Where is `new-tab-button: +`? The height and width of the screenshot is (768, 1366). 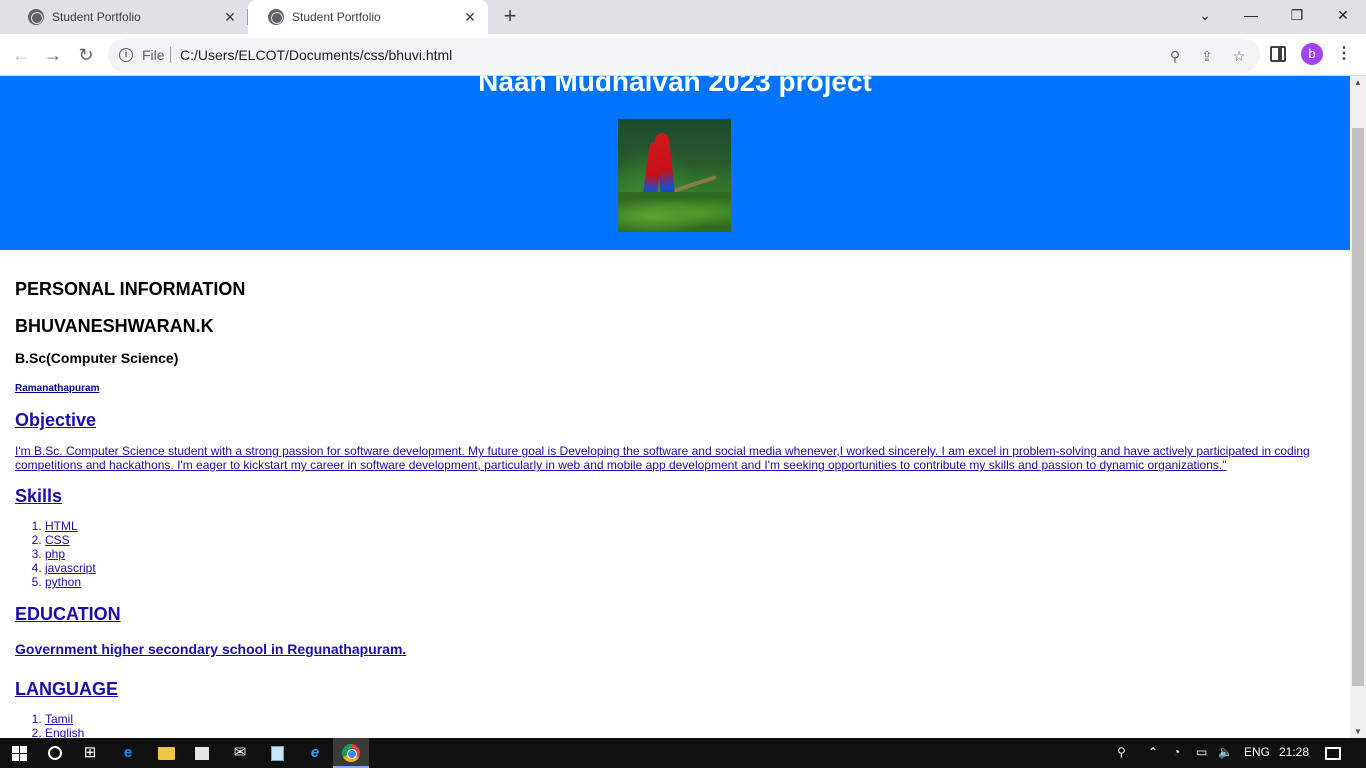
new-tab-button: + is located at coordinates (510, 17).